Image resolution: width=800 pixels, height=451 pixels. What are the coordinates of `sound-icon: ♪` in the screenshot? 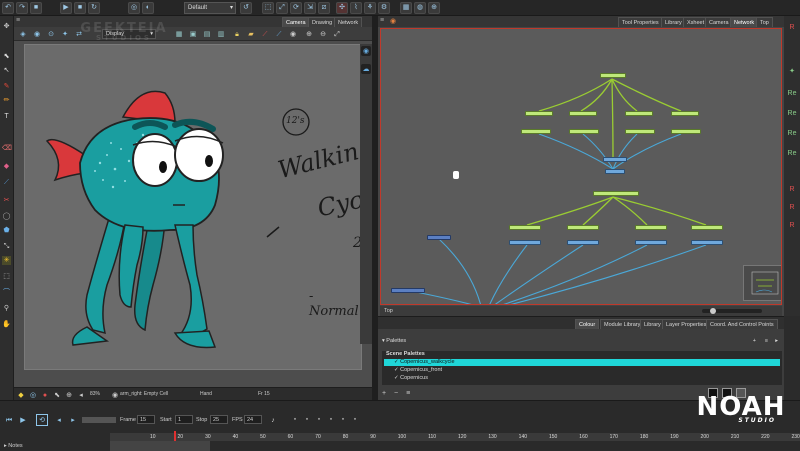 It's located at (273, 420).